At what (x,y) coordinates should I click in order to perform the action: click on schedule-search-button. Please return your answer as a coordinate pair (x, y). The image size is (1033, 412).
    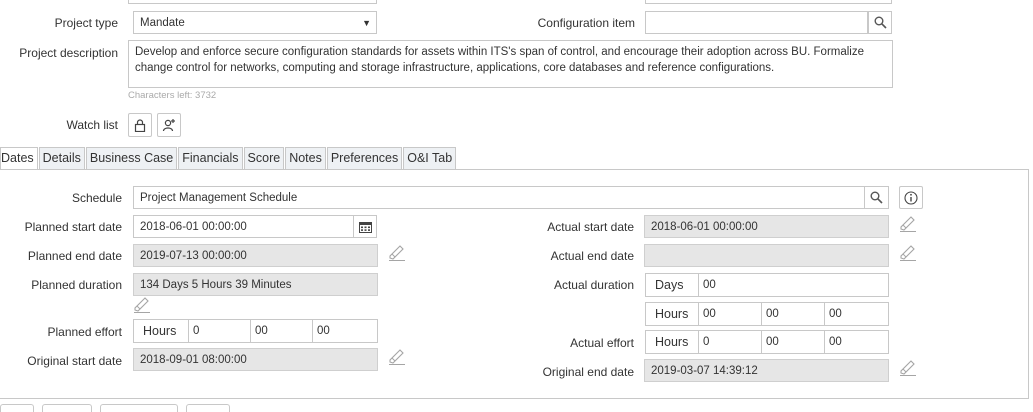
    Looking at the image, I should click on (876, 197).